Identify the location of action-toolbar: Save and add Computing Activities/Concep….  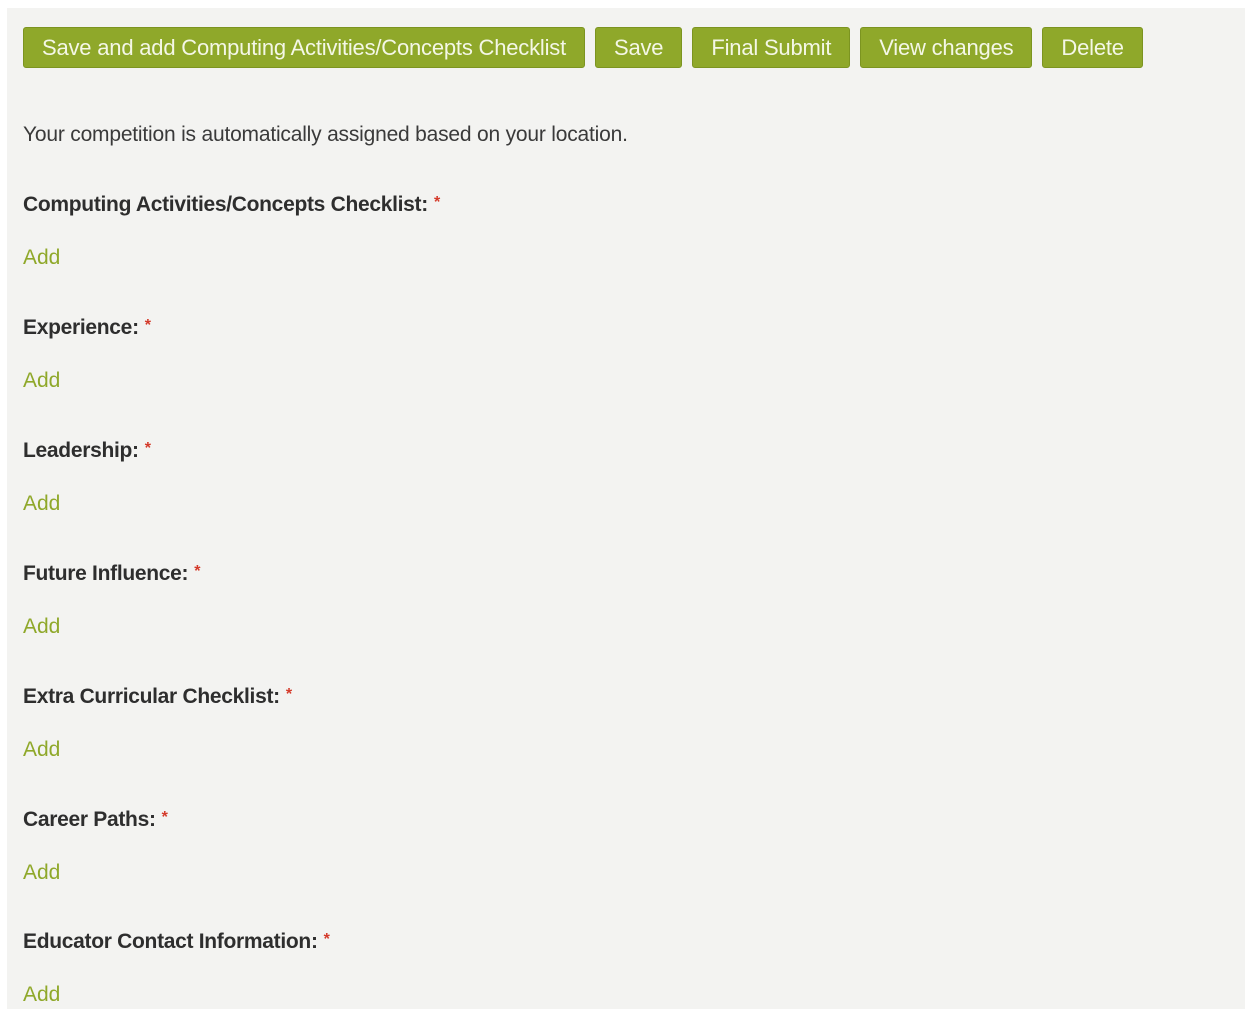
(583, 47).